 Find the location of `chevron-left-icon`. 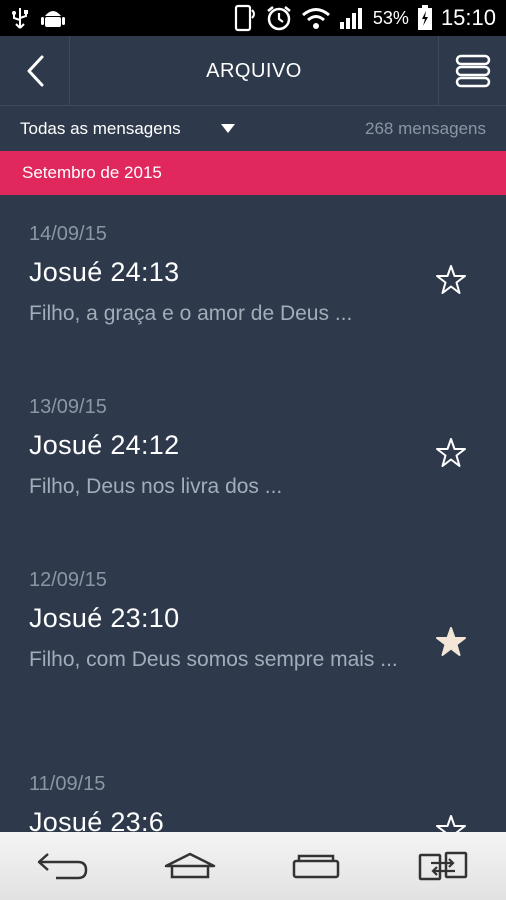

chevron-left-icon is located at coordinates (35, 71).